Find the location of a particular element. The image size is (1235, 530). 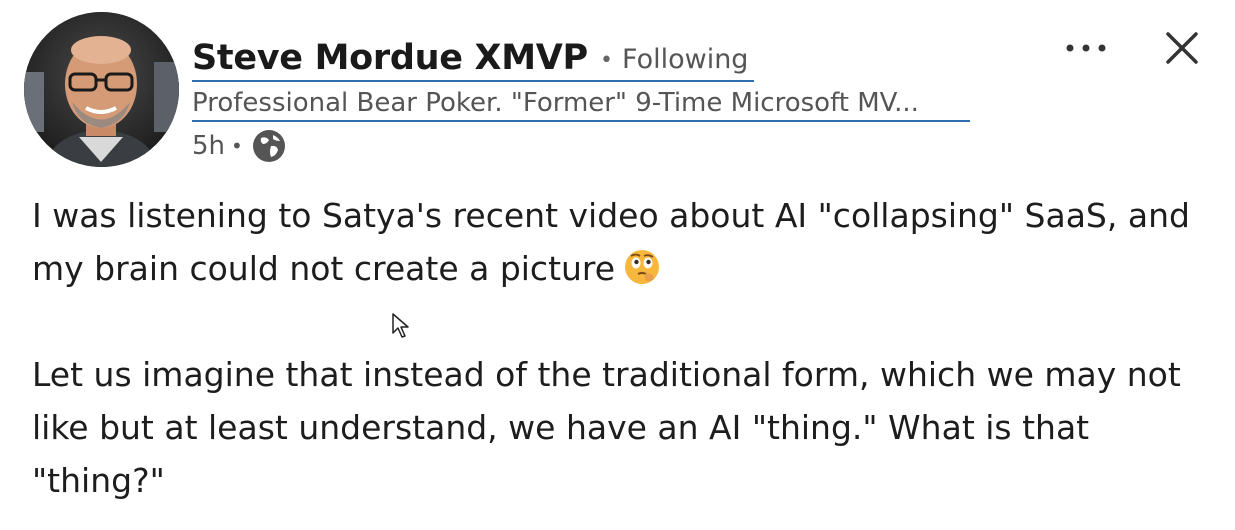

more-options-icon is located at coordinates (1086, 48).